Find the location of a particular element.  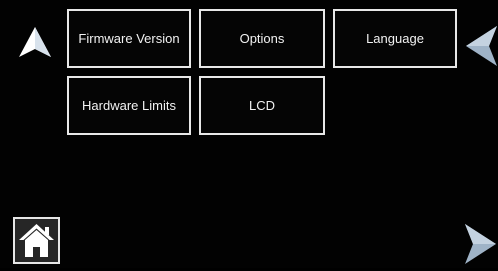

language-button: Language is located at coordinates (395, 38).